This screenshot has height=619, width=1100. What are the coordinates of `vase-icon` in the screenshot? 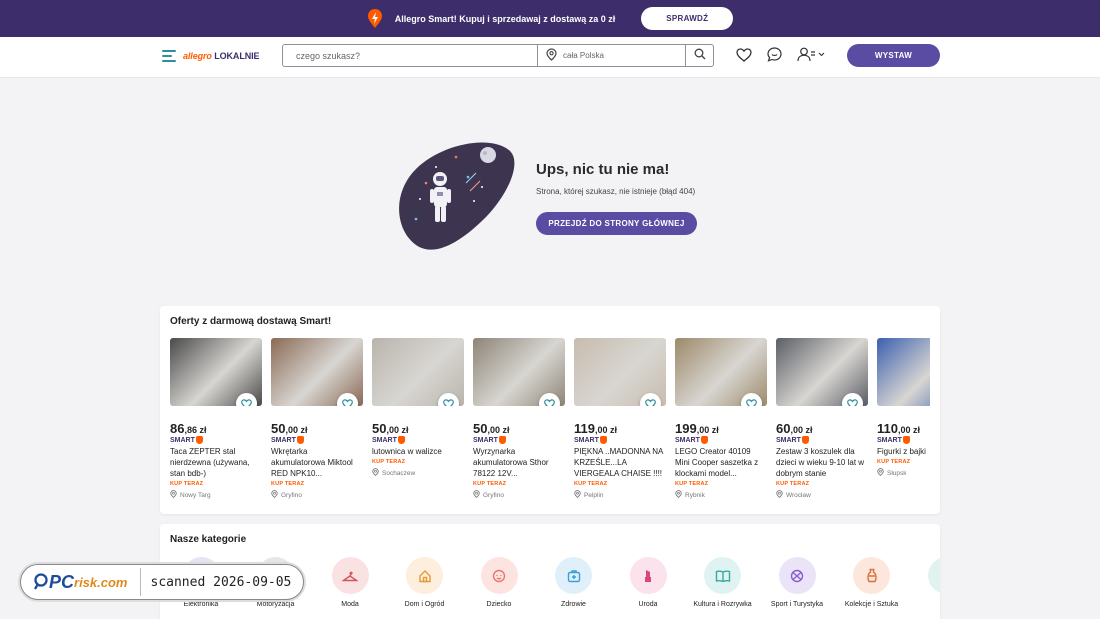 It's located at (871, 575).